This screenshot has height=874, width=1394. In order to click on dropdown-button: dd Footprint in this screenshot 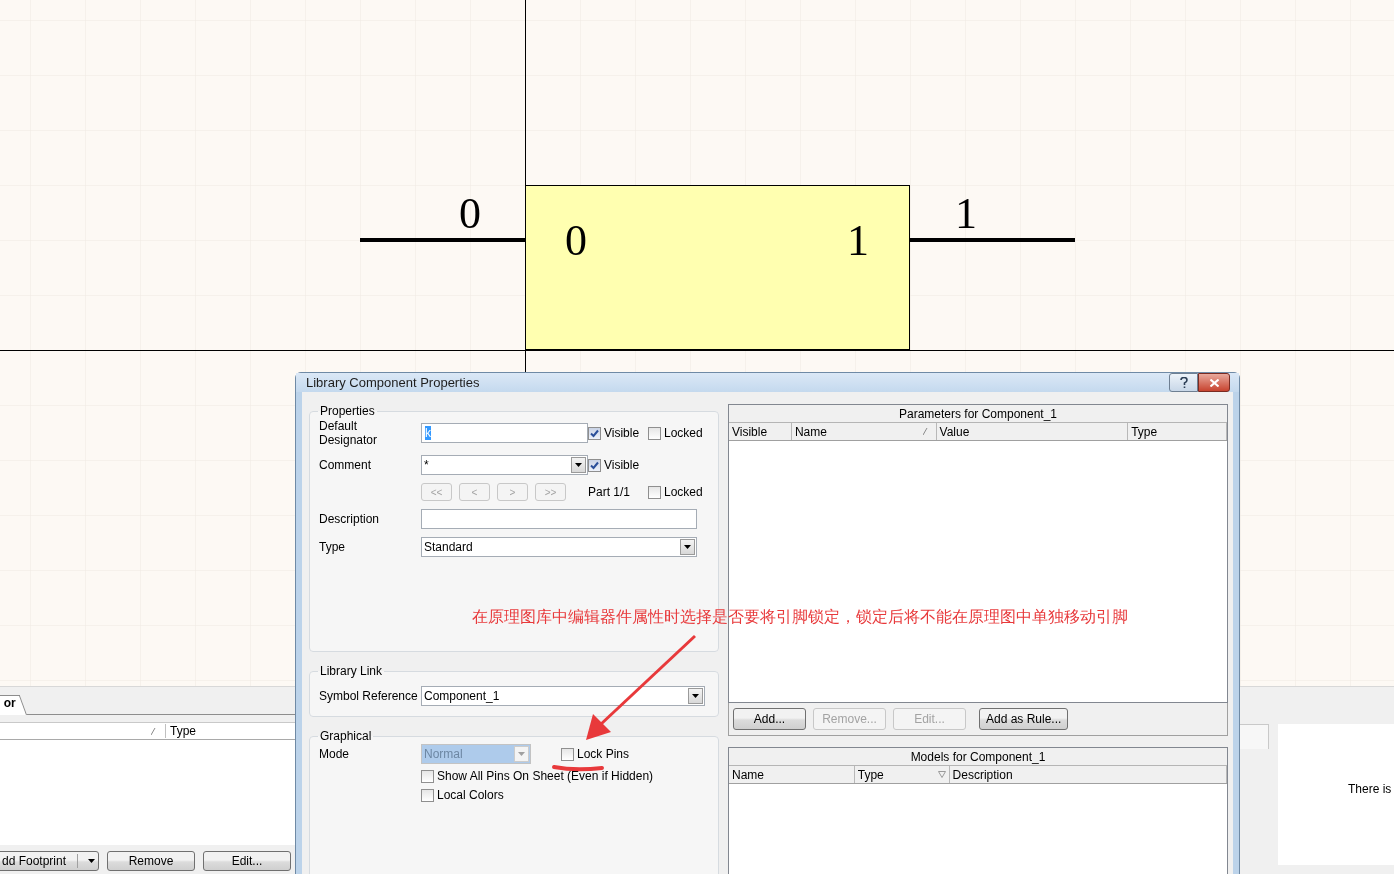, I will do `click(49, 861)`.